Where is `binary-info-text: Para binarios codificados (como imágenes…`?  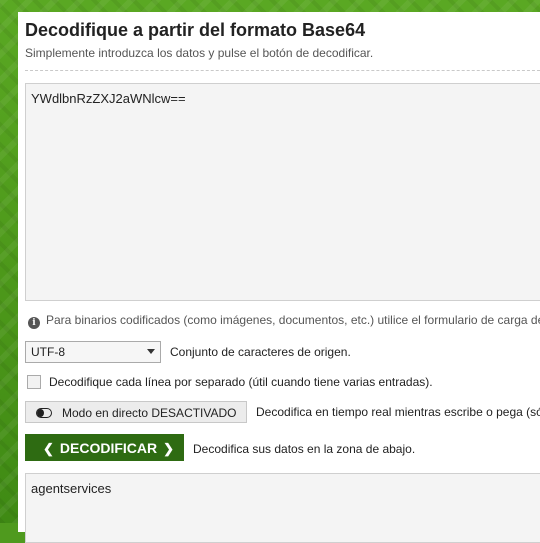
binary-info-text: Para binarios codificados (como imágenes… is located at coordinates (293, 320).